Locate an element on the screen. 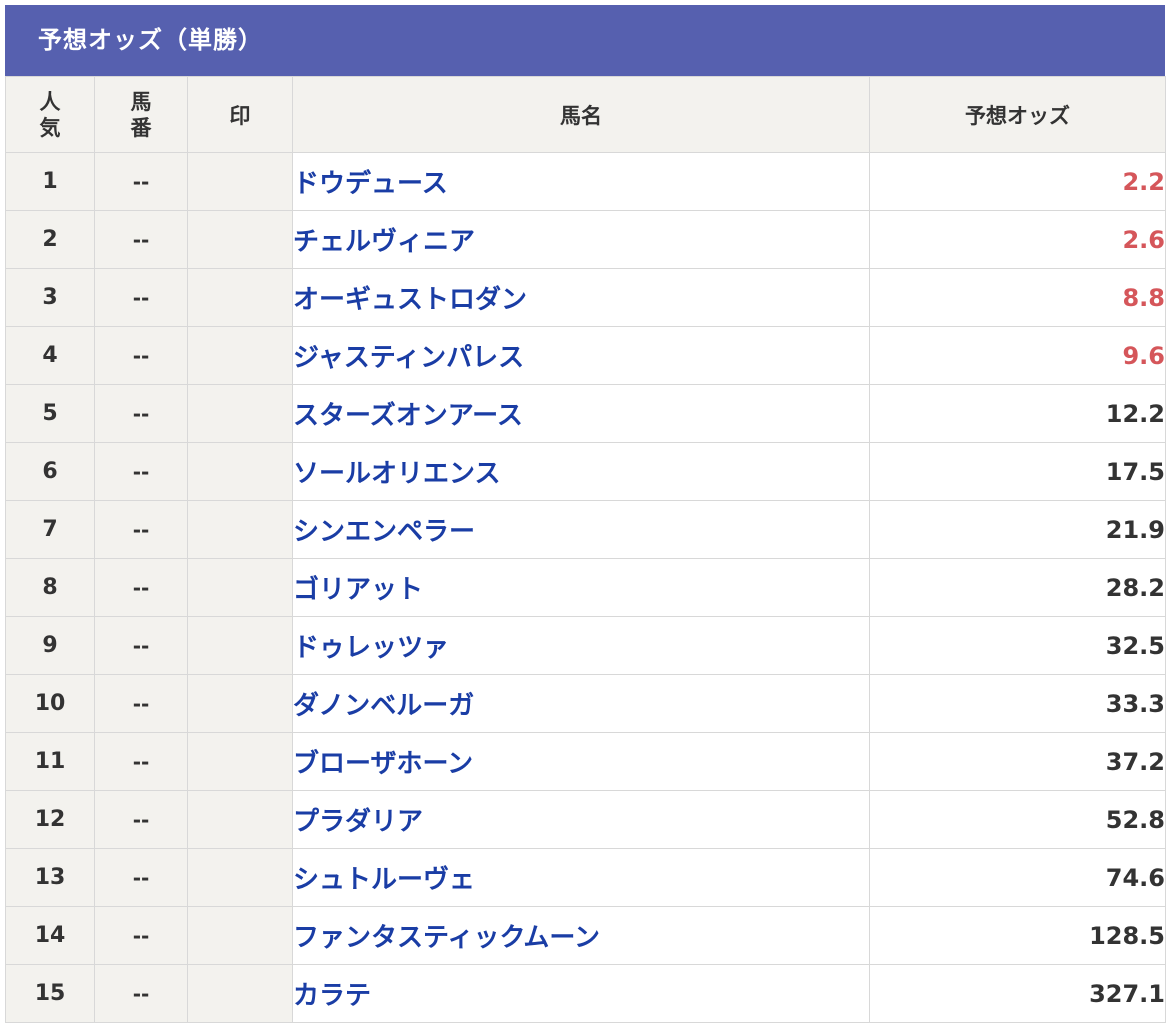  horse-name-link: ブローザホーン is located at coordinates (383, 764).